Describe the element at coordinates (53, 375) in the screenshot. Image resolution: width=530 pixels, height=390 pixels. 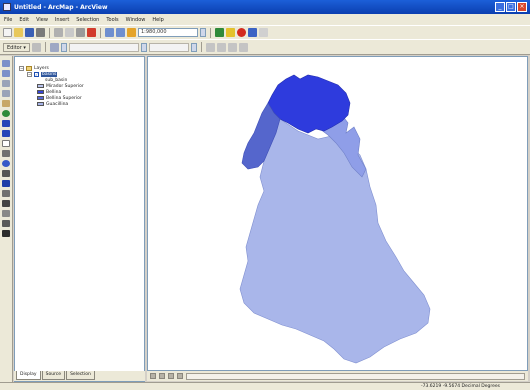
I see `tab-source: Source` at that location.